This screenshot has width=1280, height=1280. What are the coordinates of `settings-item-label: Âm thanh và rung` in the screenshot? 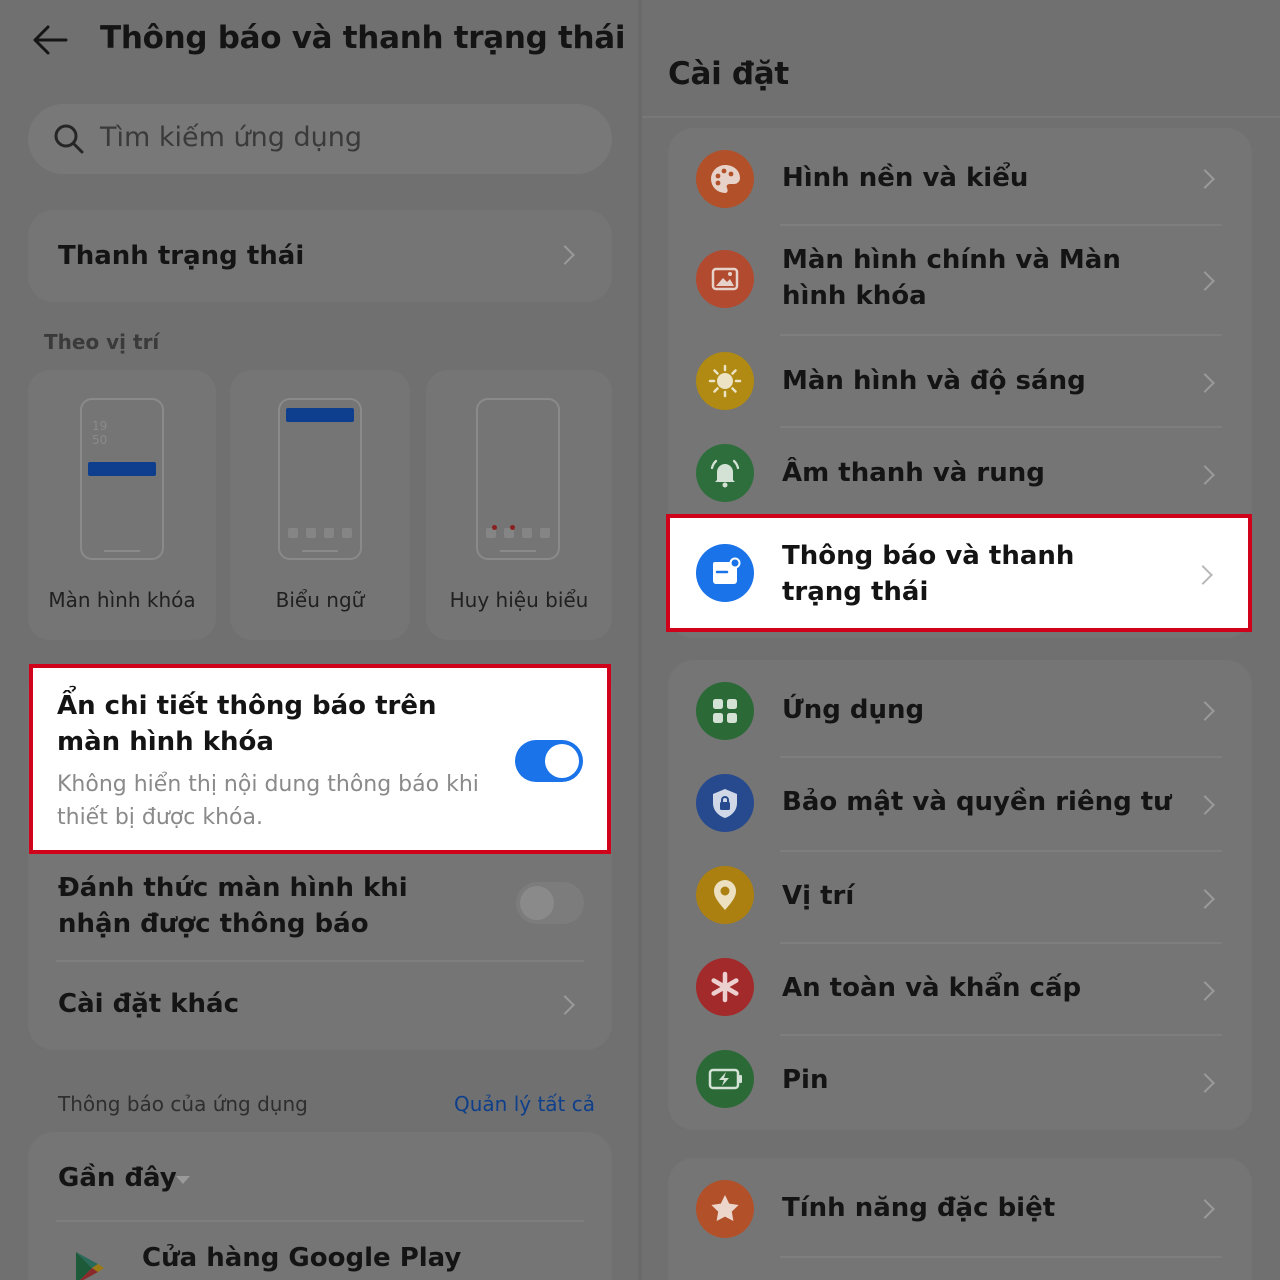 It's located at (913, 473).